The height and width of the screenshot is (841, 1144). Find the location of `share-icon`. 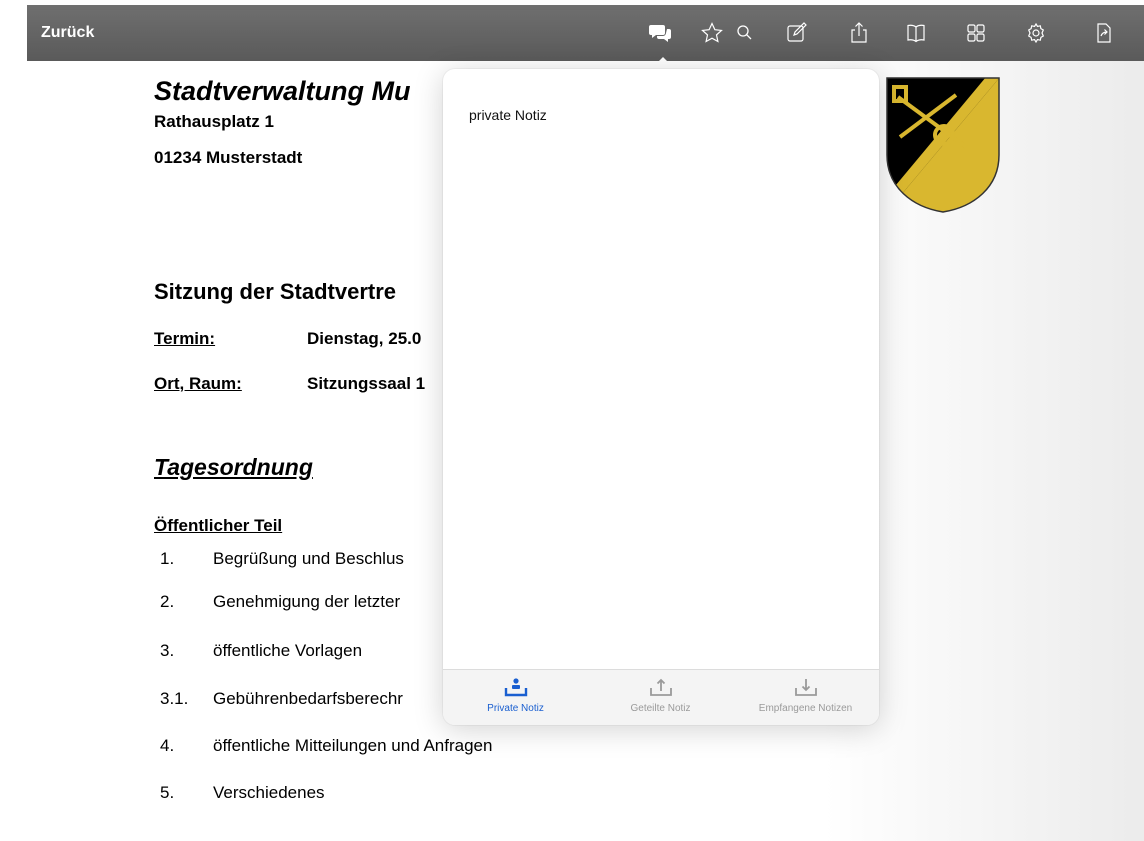

share-icon is located at coordinates (859, 33).